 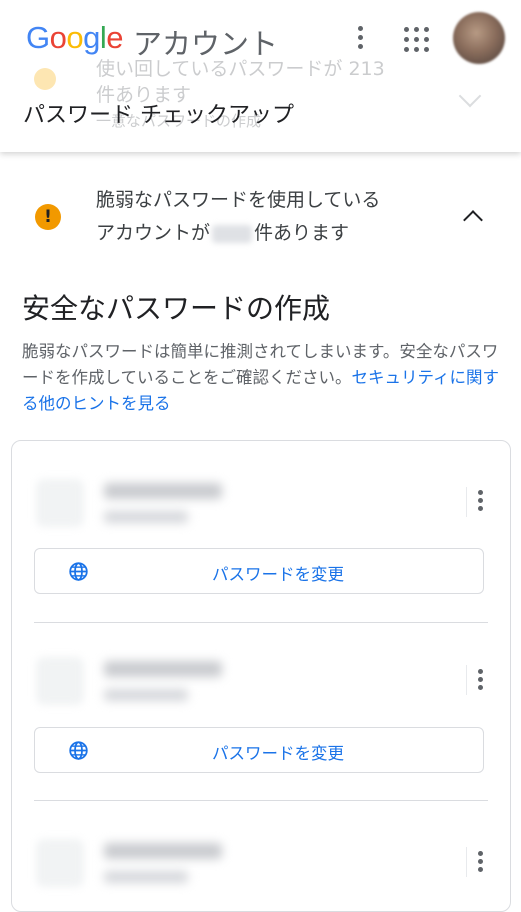 I want to click on account-avatar, so click(x=479, y=38).